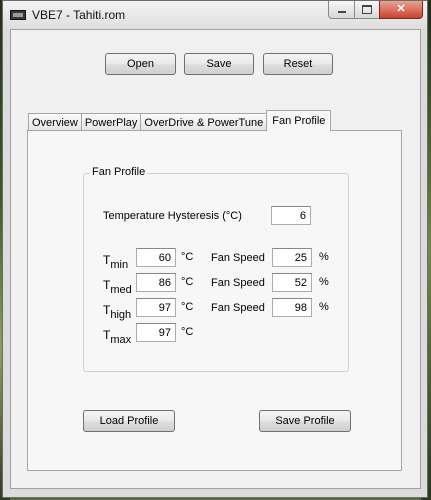 Image resolution: width=431 pixels, height=500 pixels. I want to click on minimize-icon, so click(341, 12).